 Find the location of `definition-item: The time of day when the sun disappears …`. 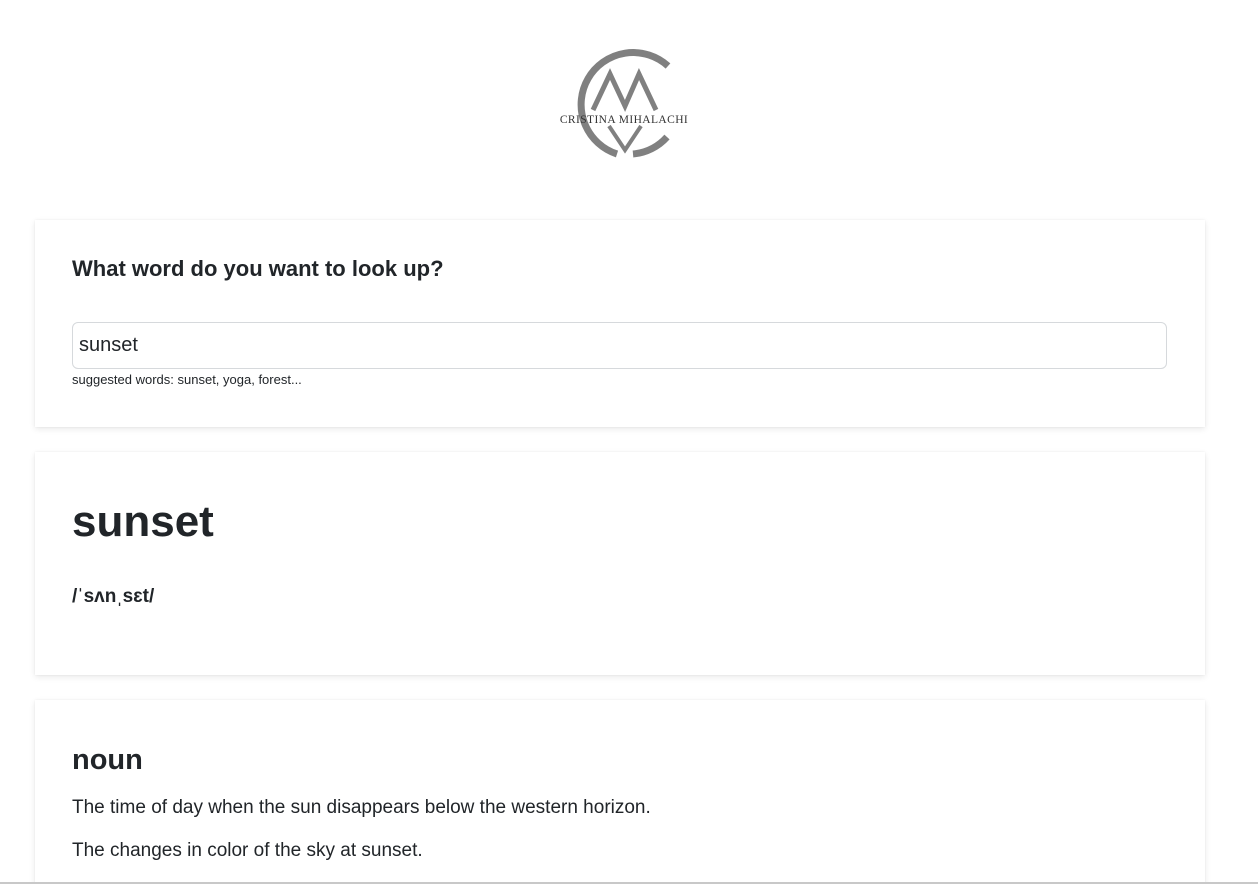

definition-item: The time of day when the sun disappears … is located at coordinates (361, 807).